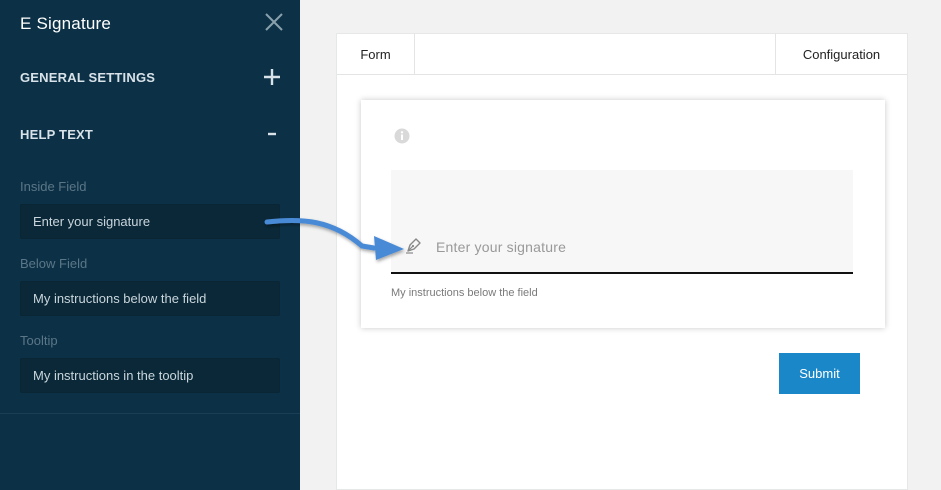  I want to click on minus-icon, so click(272, 134).